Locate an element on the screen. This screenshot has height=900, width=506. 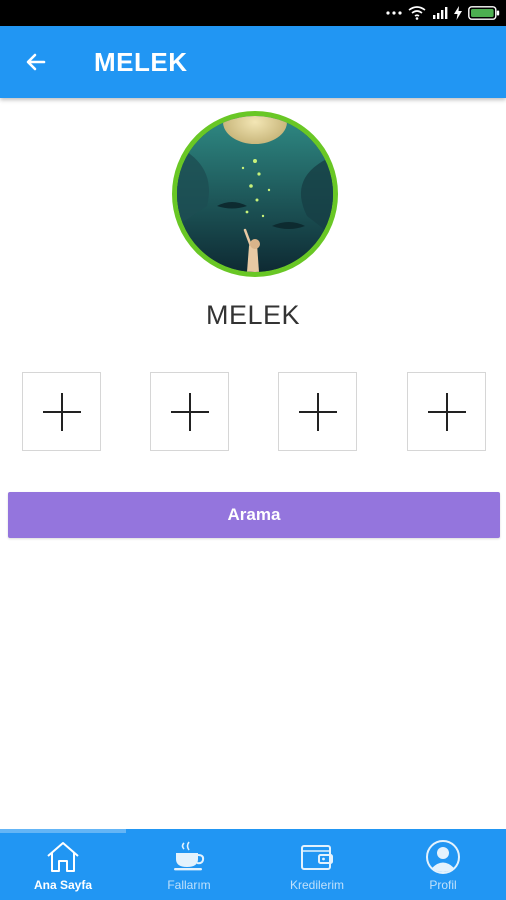
nav-item-profil: Profil is located at coordinates (443, 864).